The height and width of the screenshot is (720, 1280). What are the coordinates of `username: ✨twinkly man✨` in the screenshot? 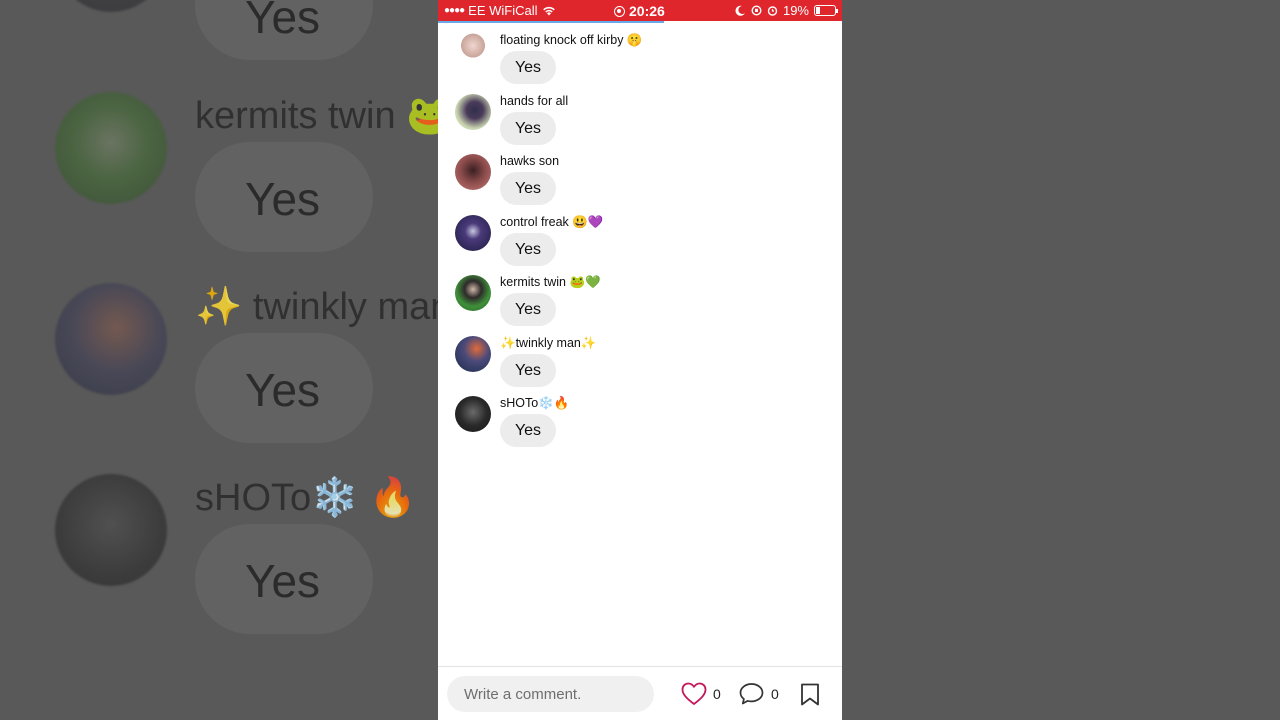 It's located at (548, 342).